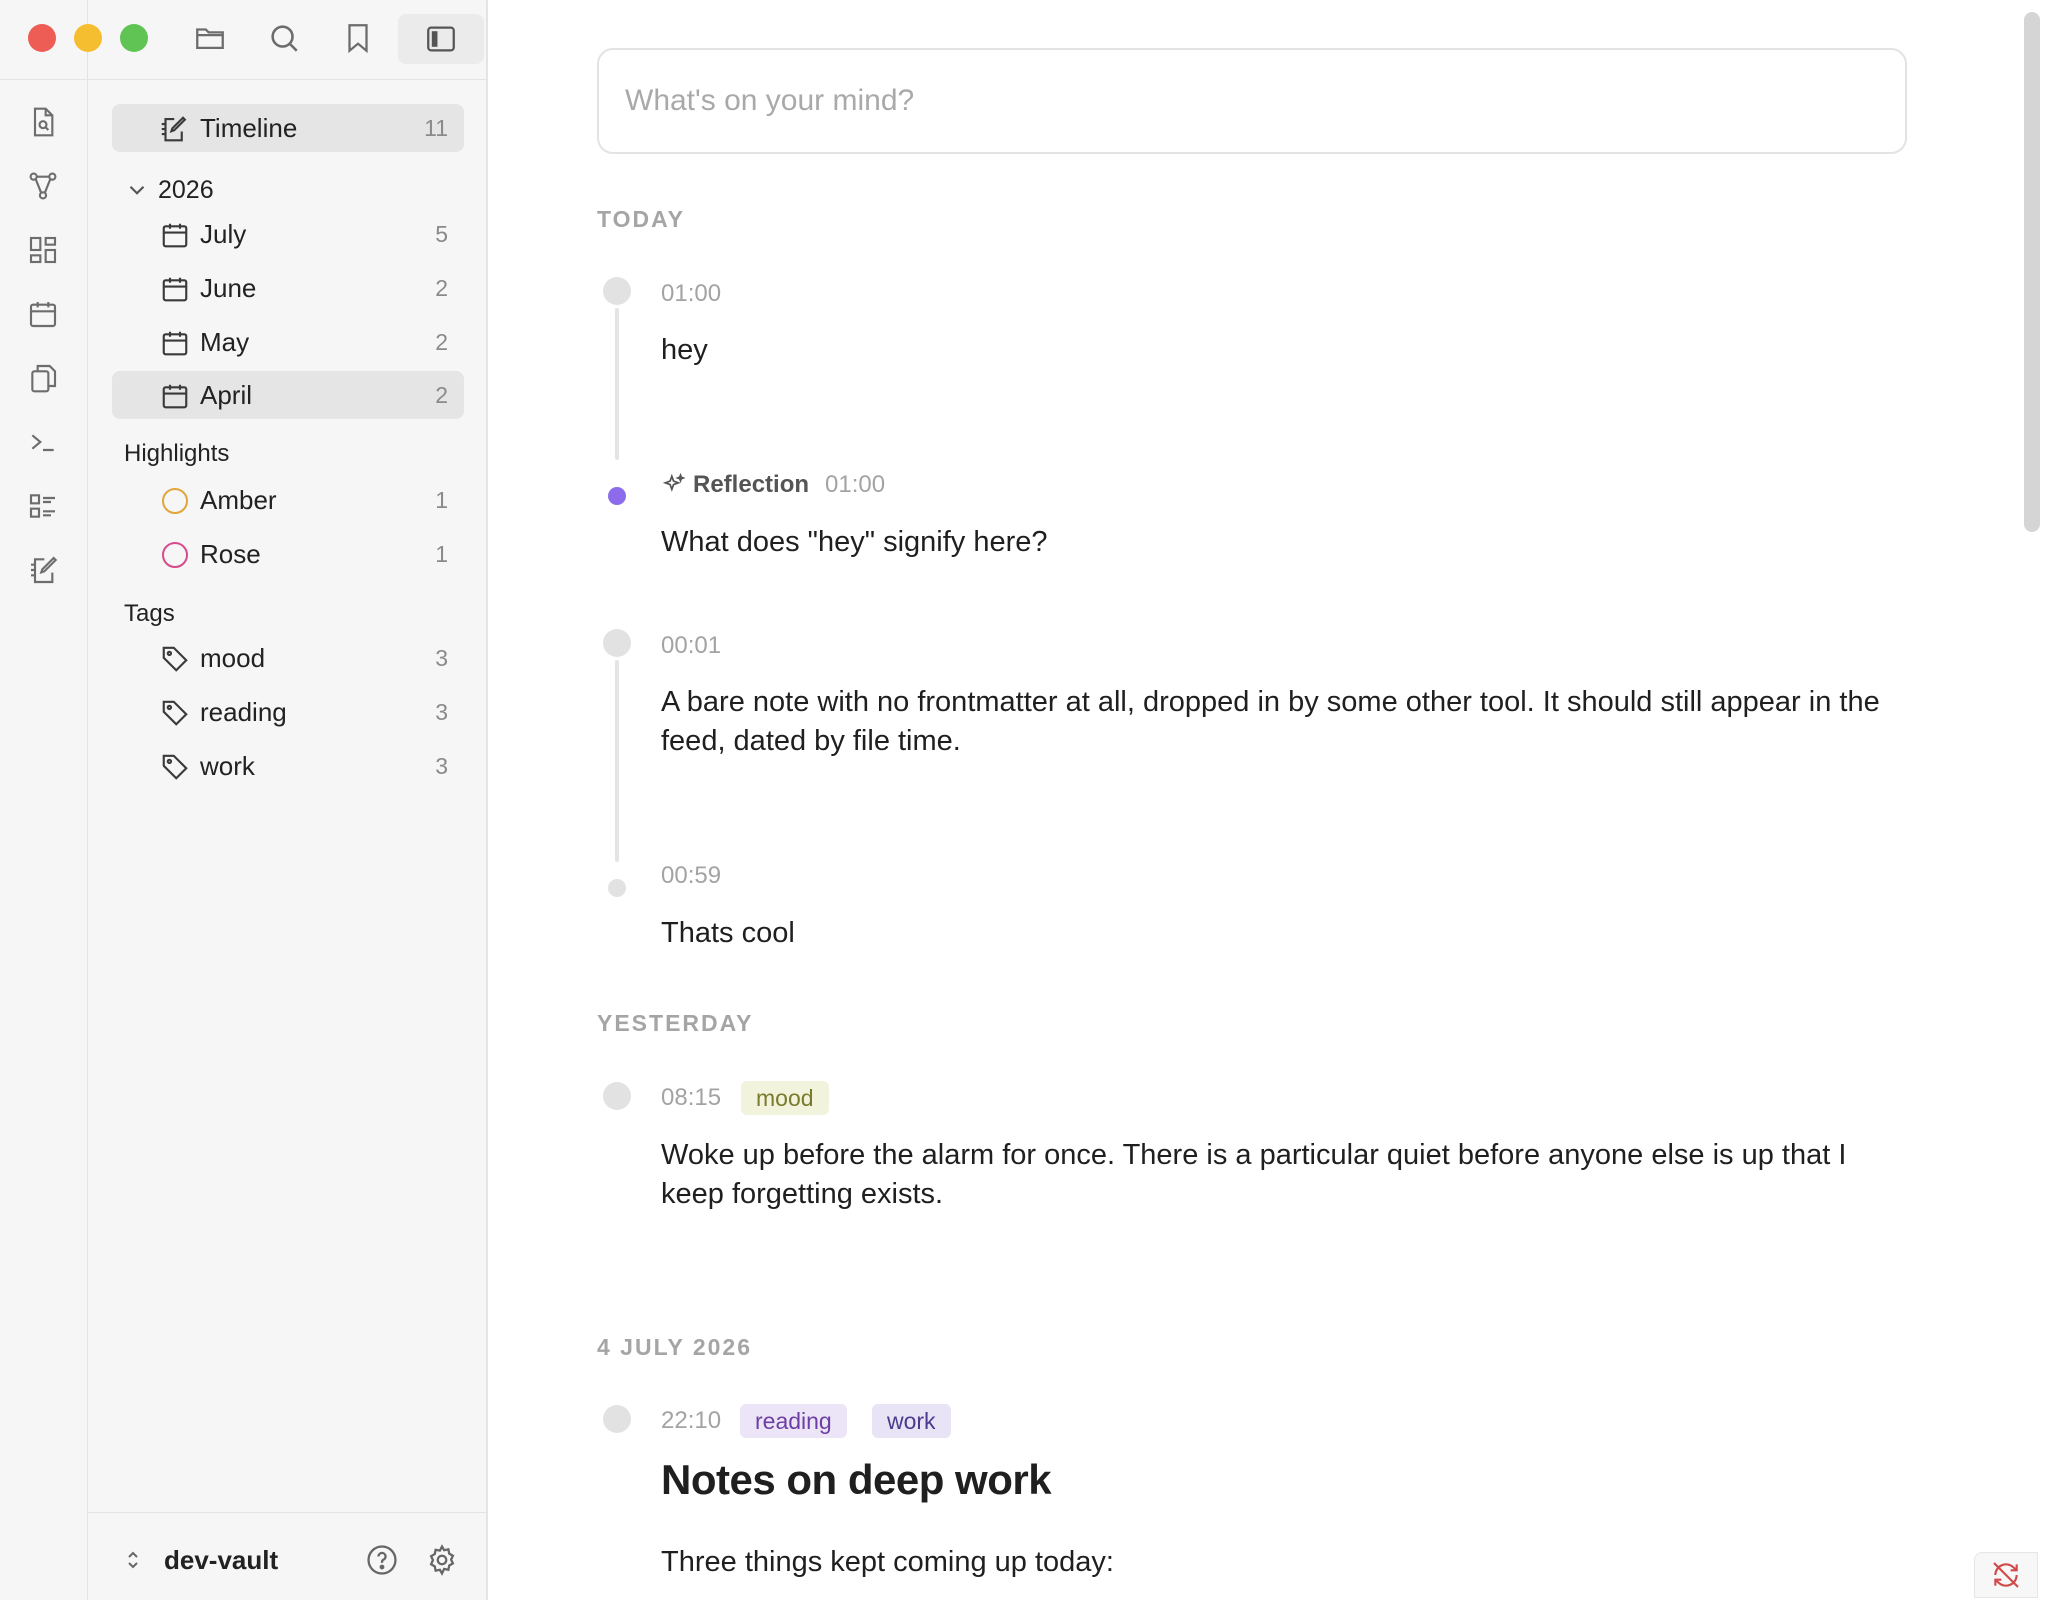 The width and height of the screenshot is (2048, 1600). I want to click on entry-time: 22:10, so click(691, 1420).